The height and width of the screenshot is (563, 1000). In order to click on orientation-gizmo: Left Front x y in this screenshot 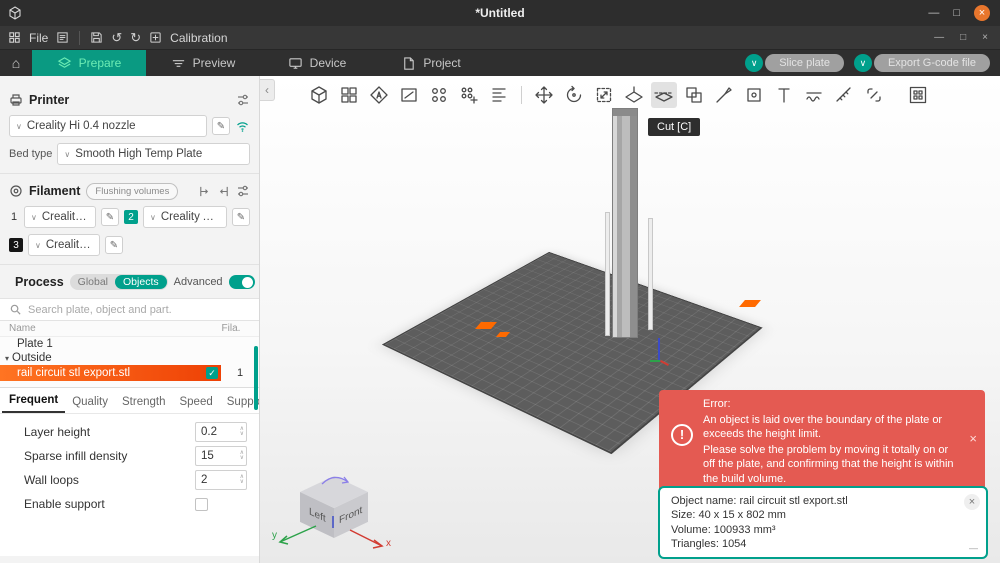, I will do `click(335, 516)`.